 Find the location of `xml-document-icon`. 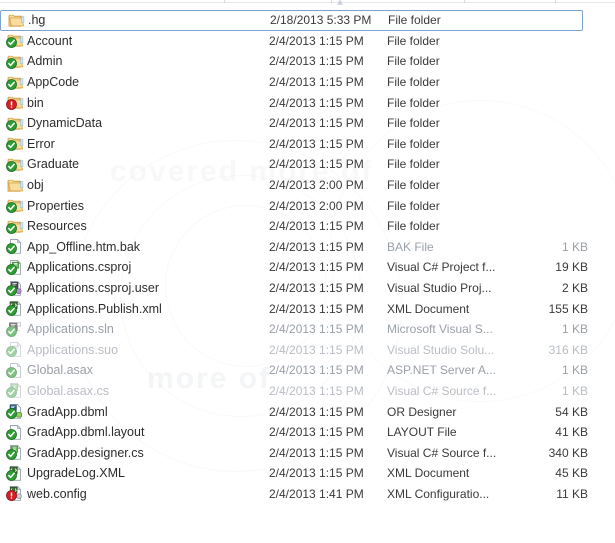

xml-document-icon is located at coordinates (15, 473).